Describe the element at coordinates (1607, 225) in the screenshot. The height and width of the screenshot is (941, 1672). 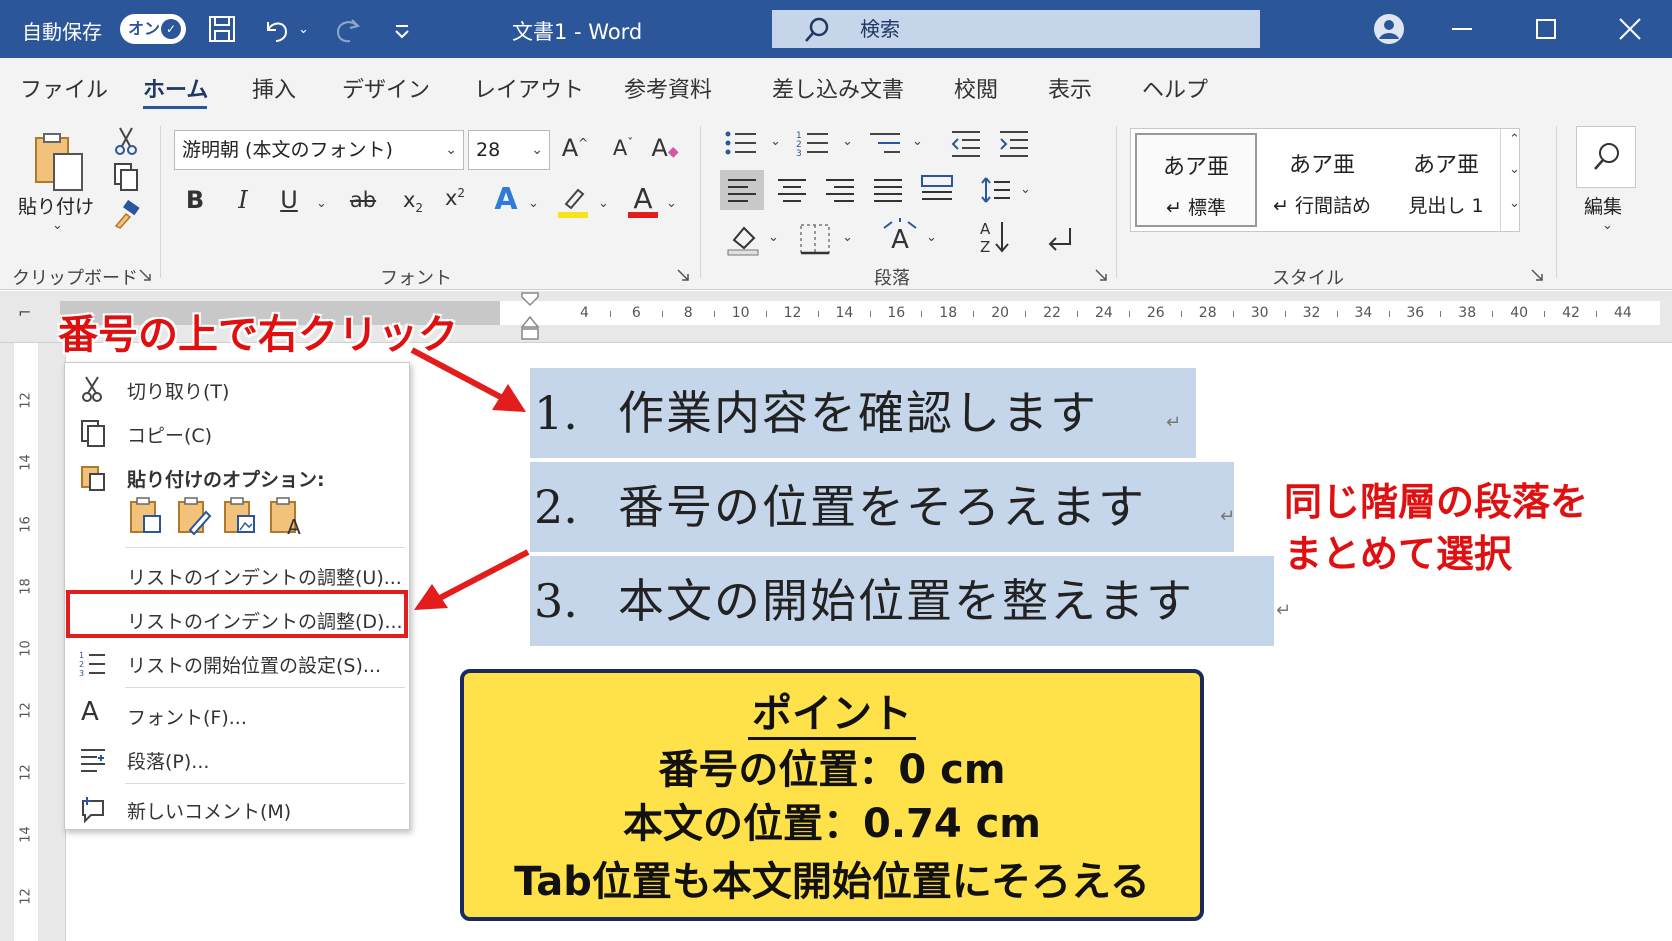
I see `edit-dropdown-icon: ⌄` at that location.